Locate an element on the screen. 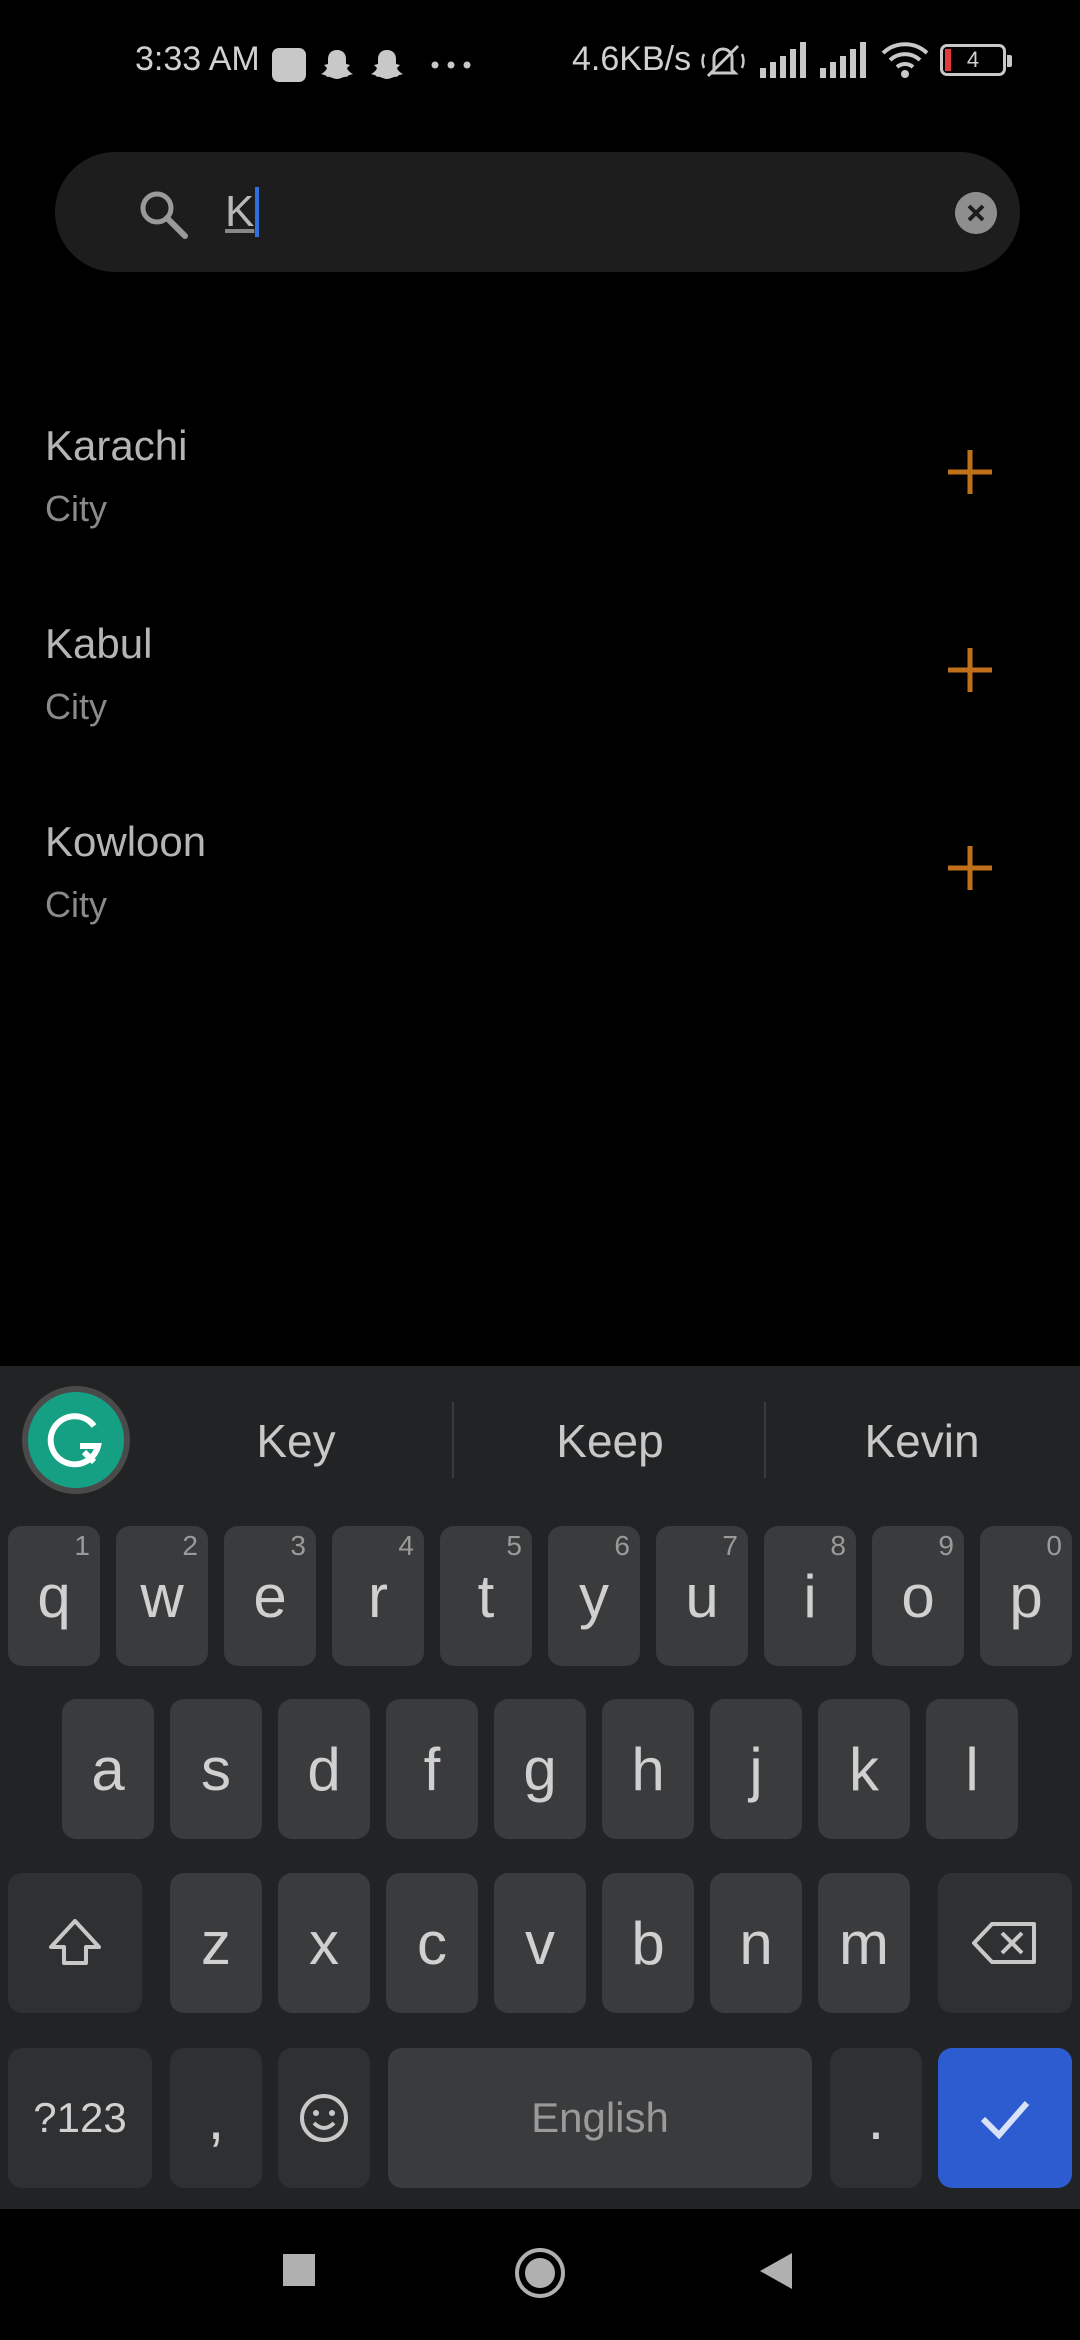 This screenshot has width=1080, height=2340. app-notification-icon is located at coordinates (289, 65).